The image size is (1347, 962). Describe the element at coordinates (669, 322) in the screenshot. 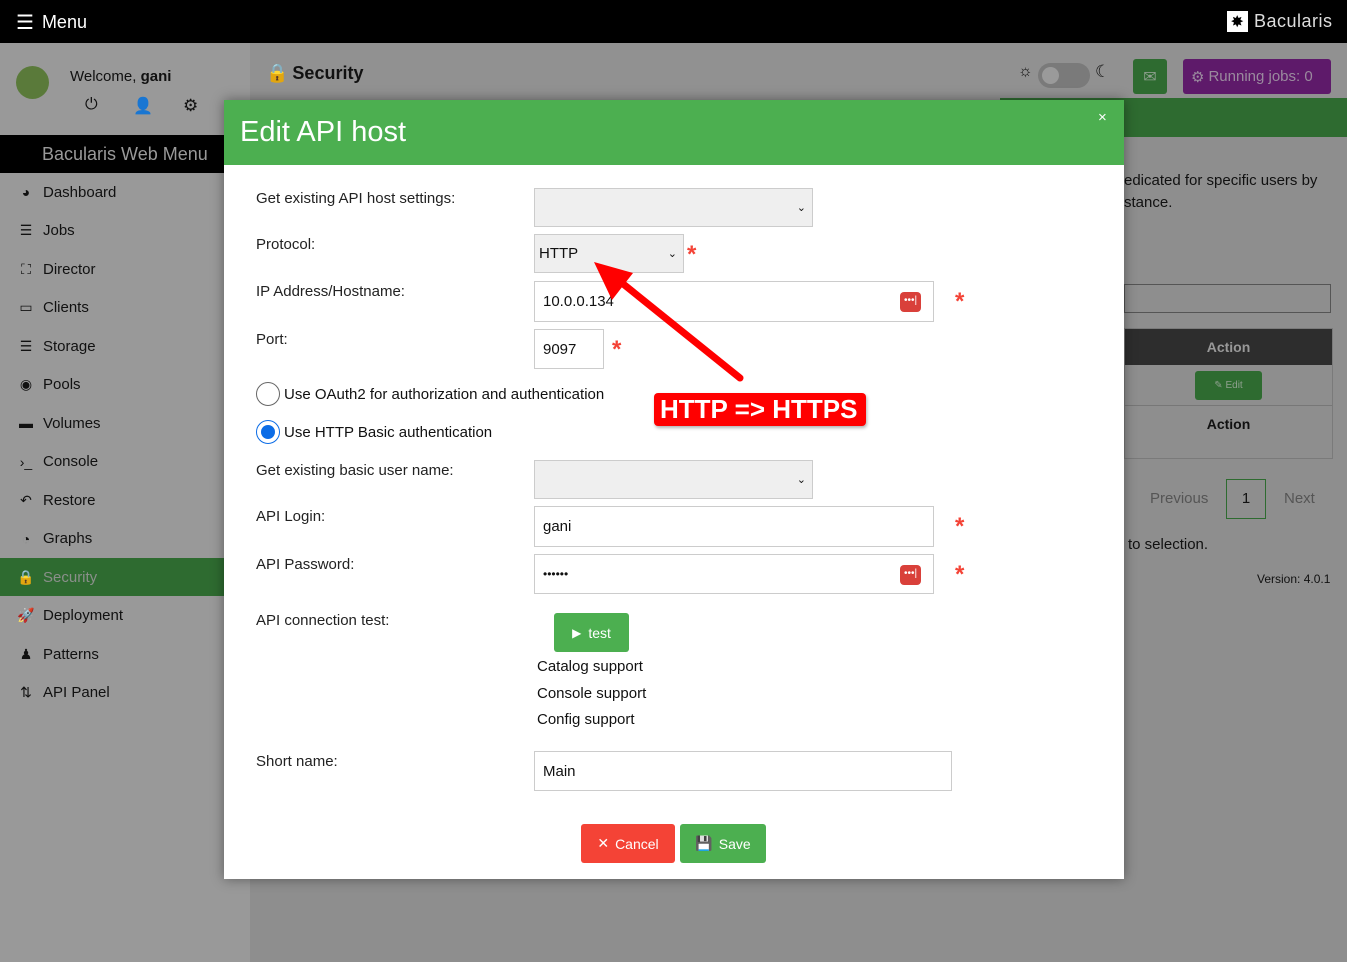

I see `annotation-arrow` at that location.